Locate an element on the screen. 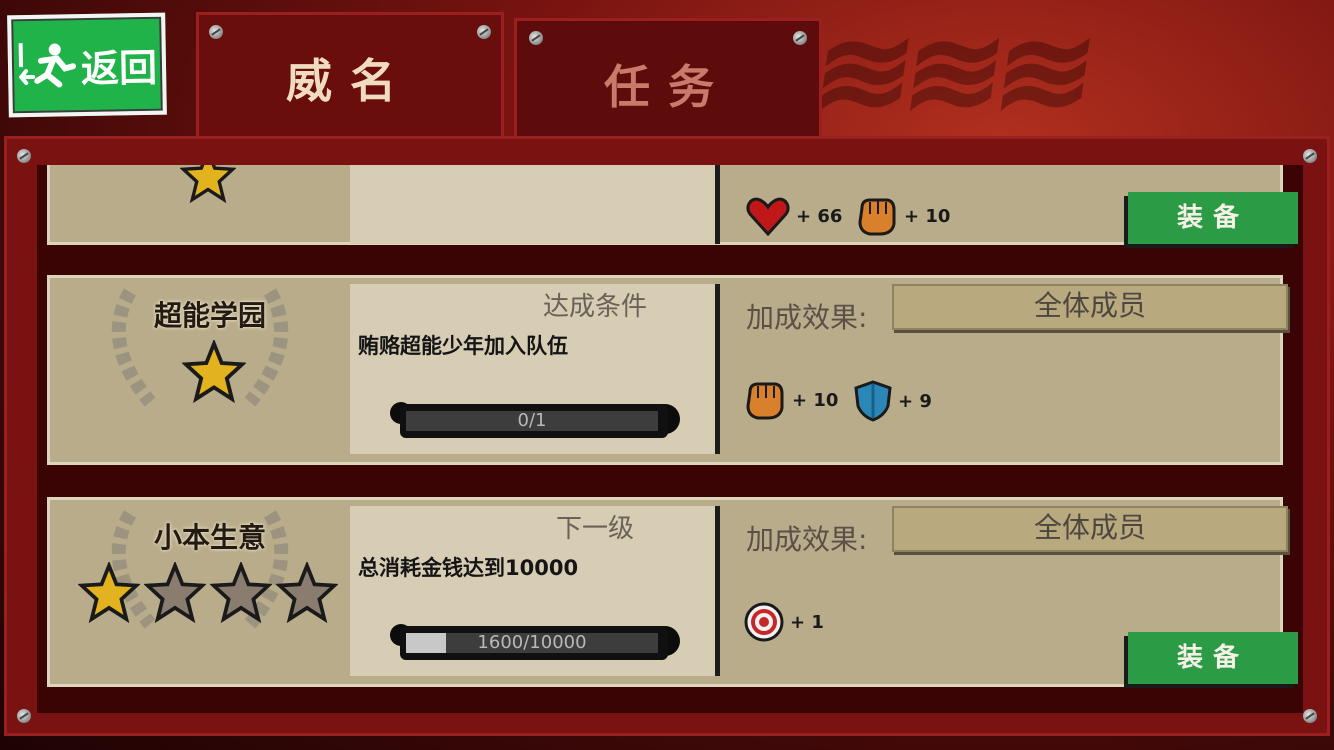  badge-area: 小本生意 is located at coordinates (200, 592).